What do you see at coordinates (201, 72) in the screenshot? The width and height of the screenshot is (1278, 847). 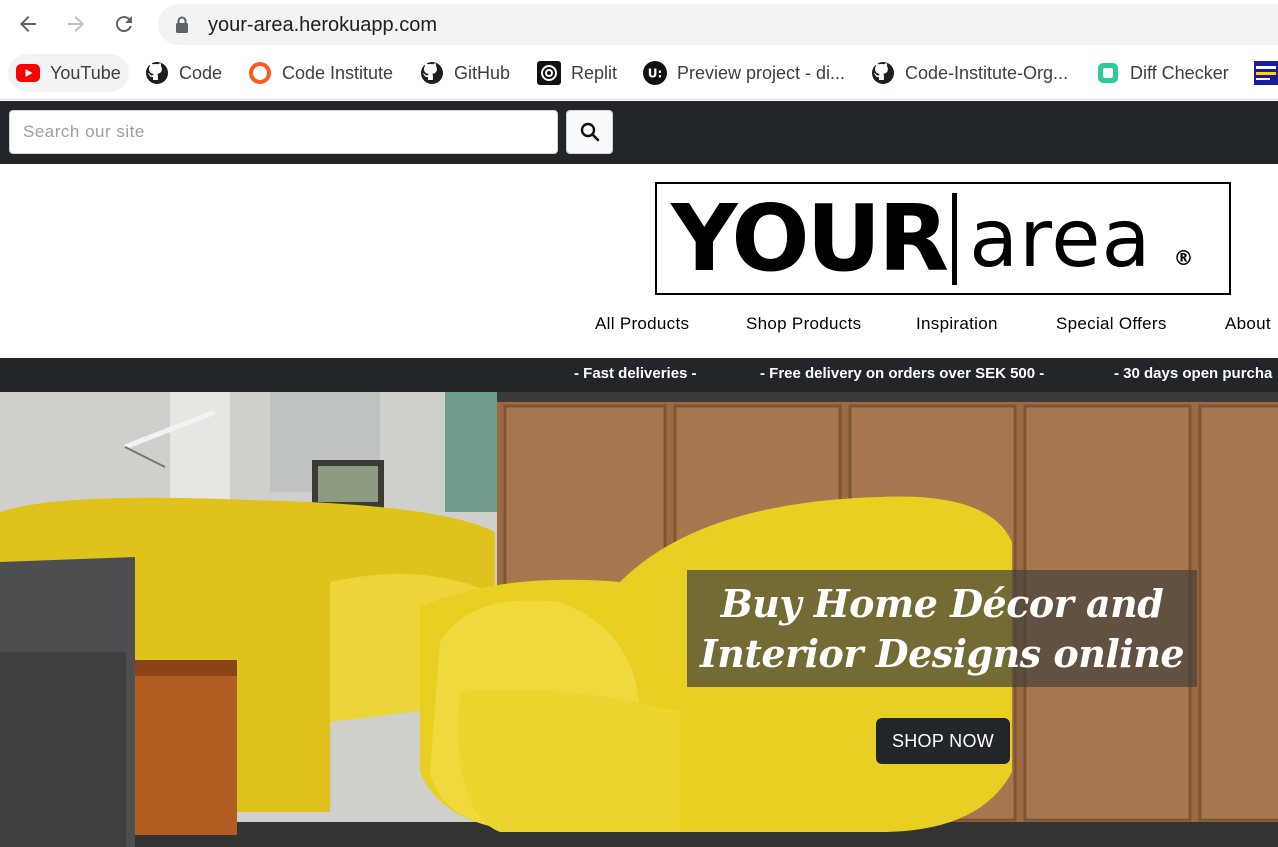 I see `bookmark-label: Code` at bounding box center [201, 72].